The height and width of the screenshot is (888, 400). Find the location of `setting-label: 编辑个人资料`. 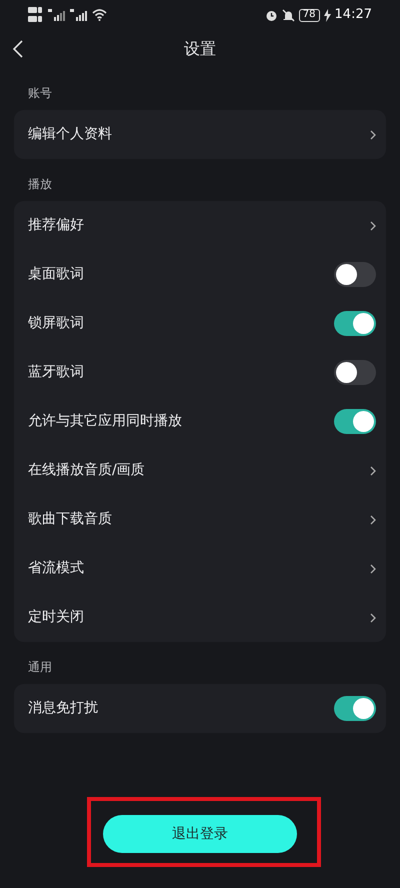

setting-label: 编辑个人资料 is located at coordinates (70, 134).